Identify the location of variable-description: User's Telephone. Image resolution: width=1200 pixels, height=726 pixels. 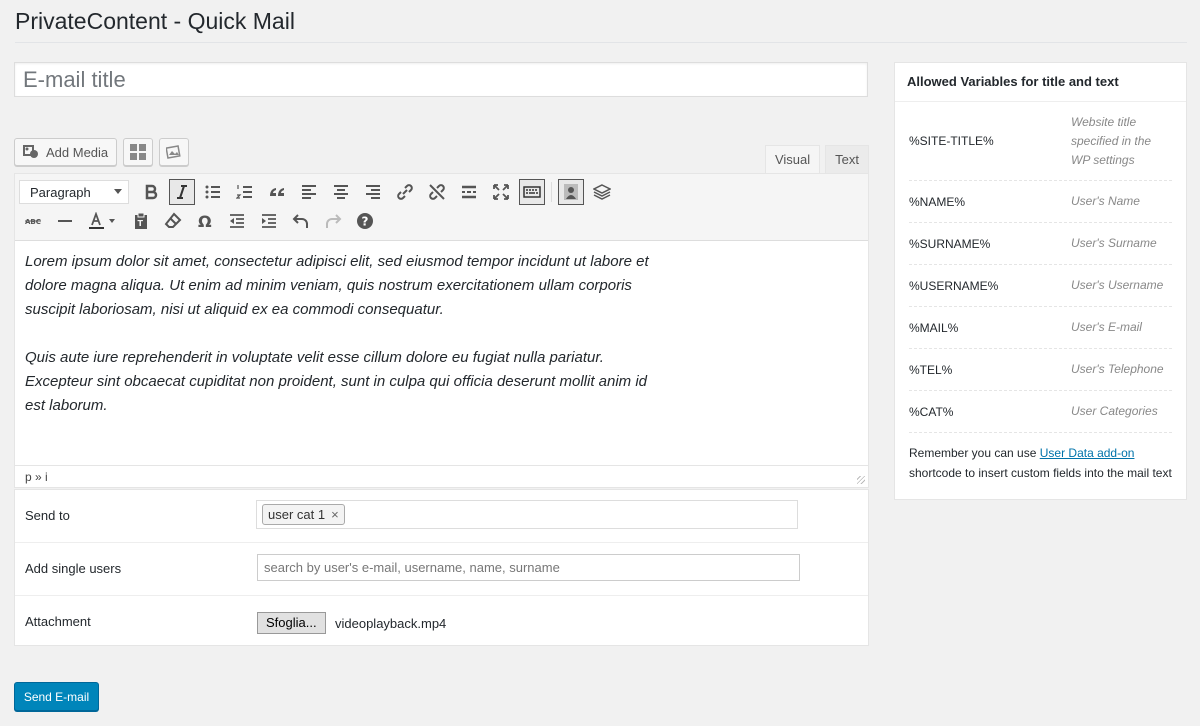
(1117, 369).